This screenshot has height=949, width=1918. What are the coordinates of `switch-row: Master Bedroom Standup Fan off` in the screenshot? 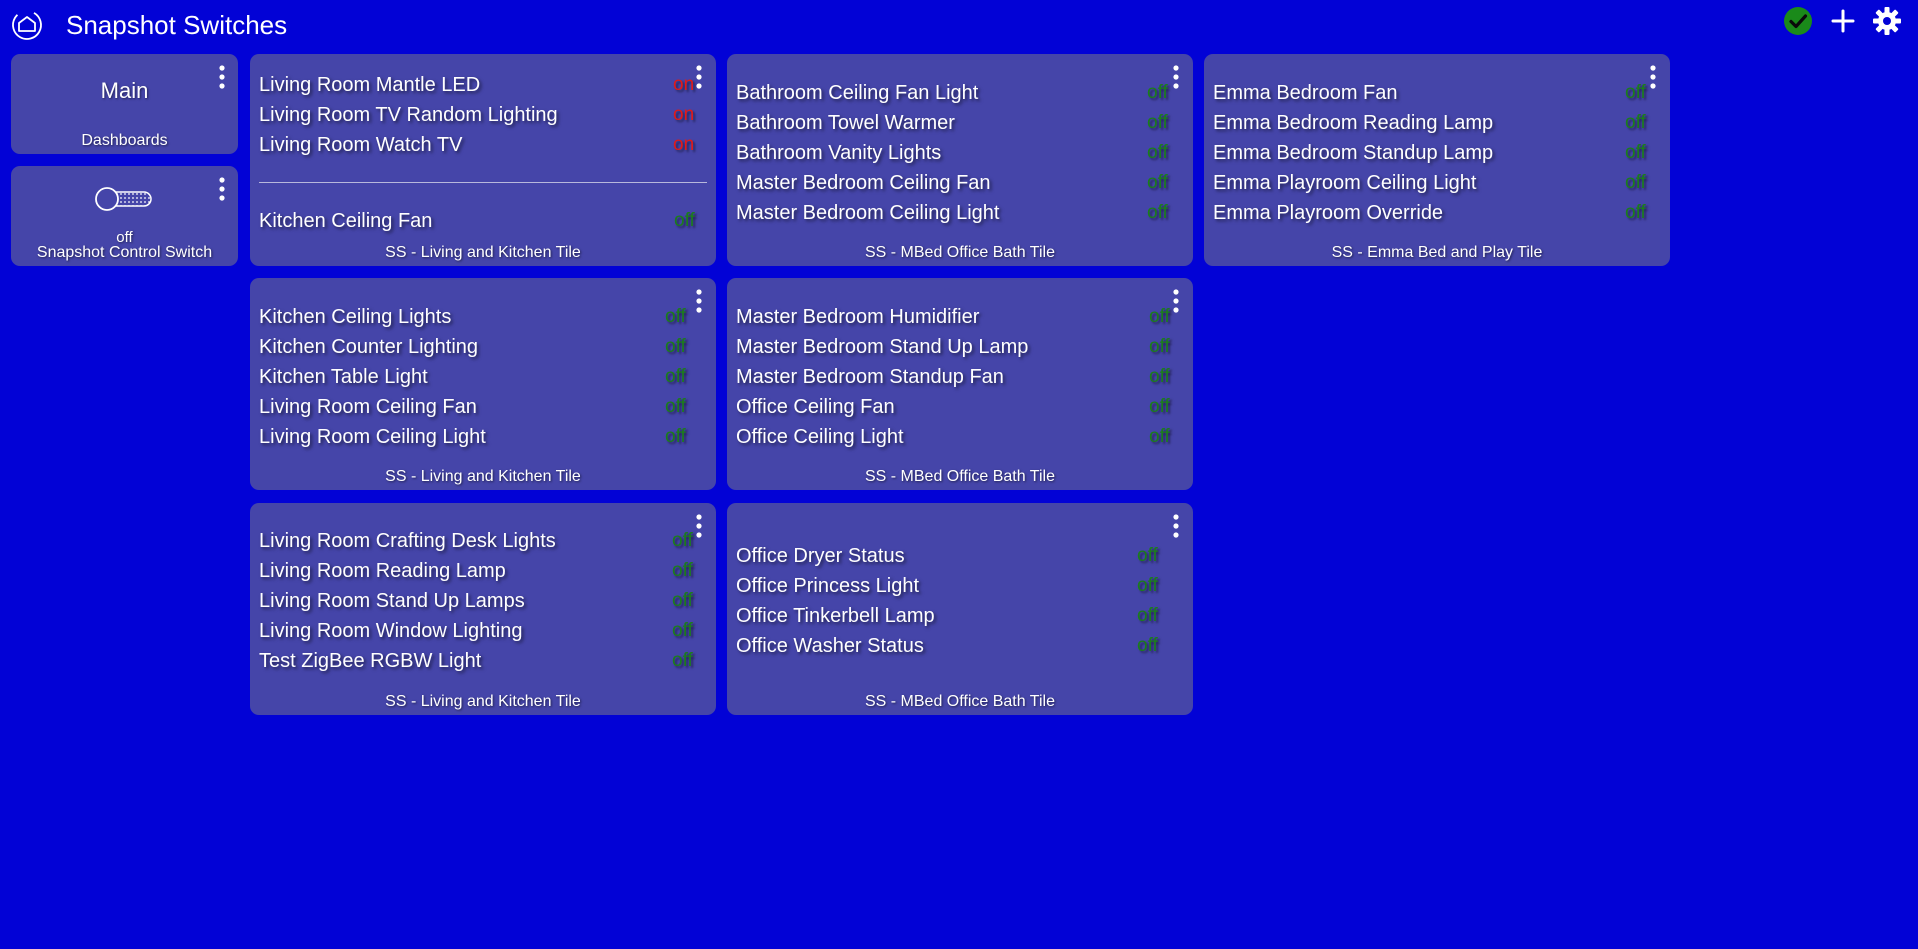 It's located at (960, 377).